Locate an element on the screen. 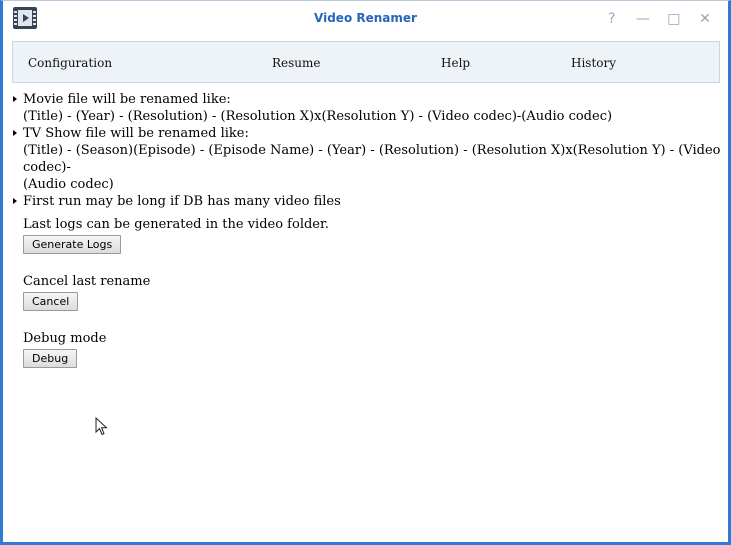 The height and width of the screenshot is (545, 731). maximize-icon: □ is located at coordinates (674, 19).